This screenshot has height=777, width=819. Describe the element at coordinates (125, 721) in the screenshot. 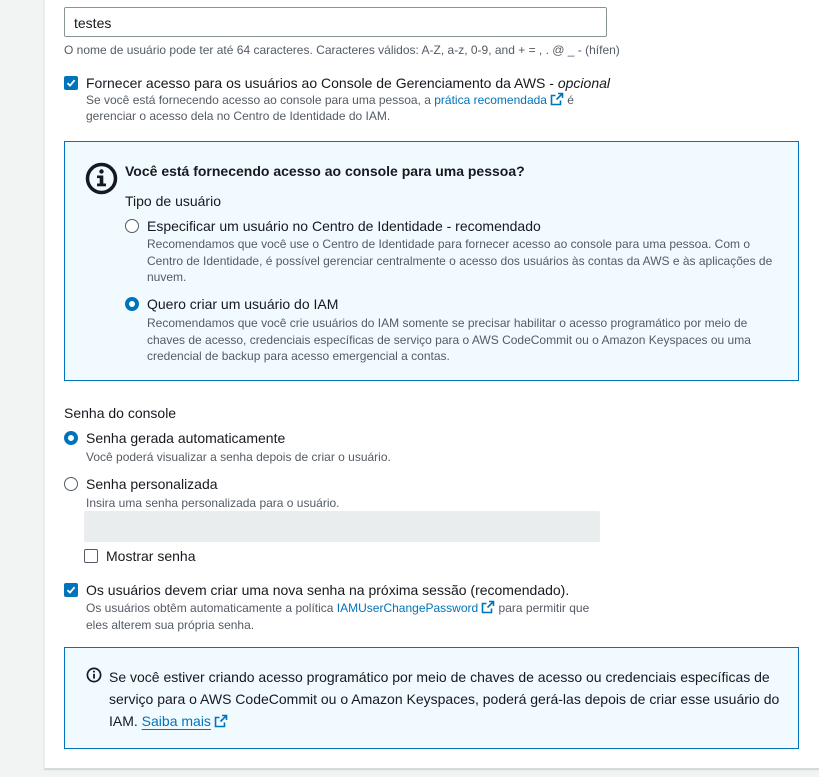

I see `programmatic-access-line3: IAM.` at that location.